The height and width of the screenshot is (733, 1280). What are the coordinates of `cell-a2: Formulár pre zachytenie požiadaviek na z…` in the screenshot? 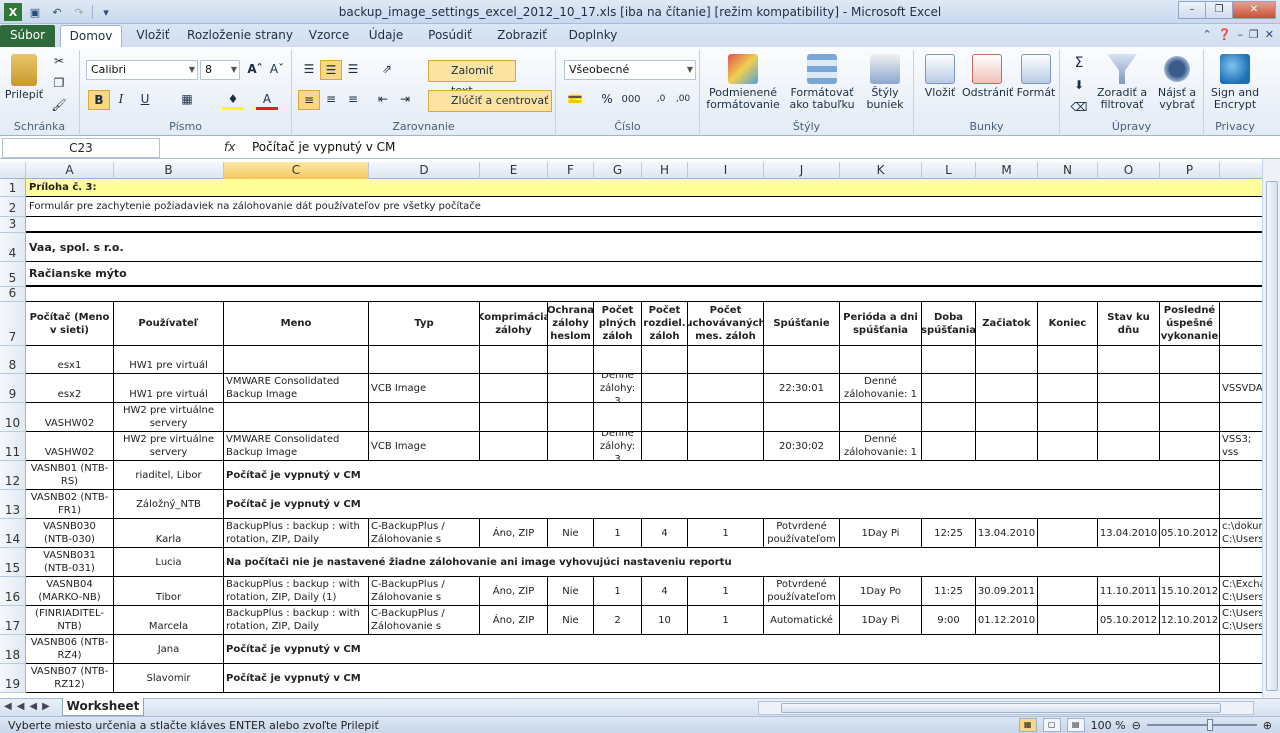 It's located at (253, 206).